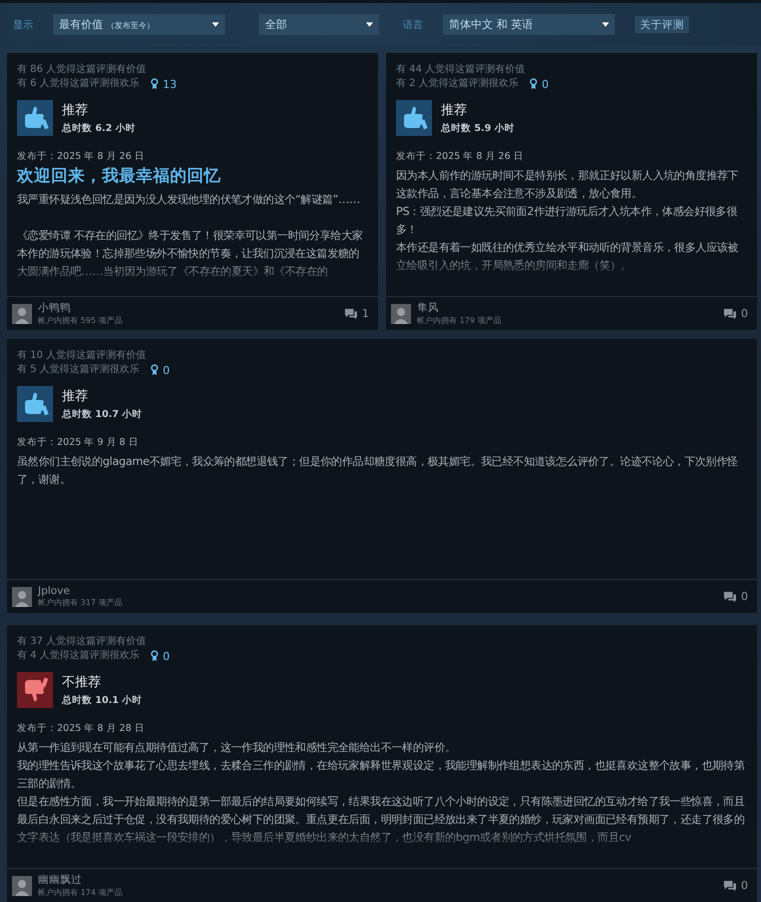  What do you see at coordinates (457, 84) in the screenshot?
I see `funny-count: 有 2 人觉得这篇评测很欢乐` at bounding box center [457, 84].